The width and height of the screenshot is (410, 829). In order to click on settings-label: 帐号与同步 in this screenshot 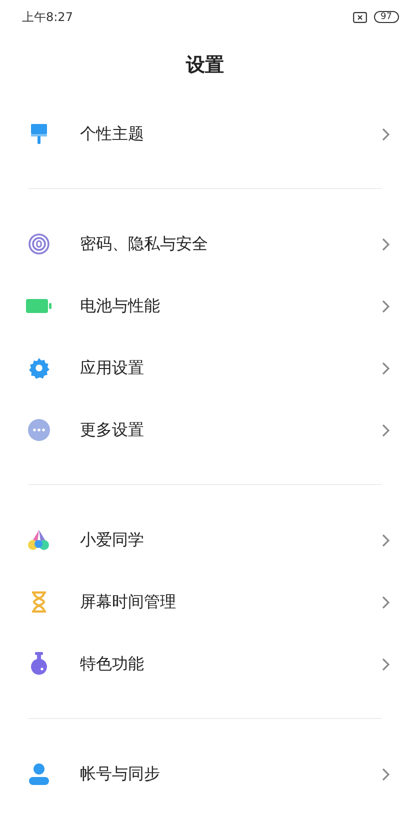, I will do `click(120, 774)`.